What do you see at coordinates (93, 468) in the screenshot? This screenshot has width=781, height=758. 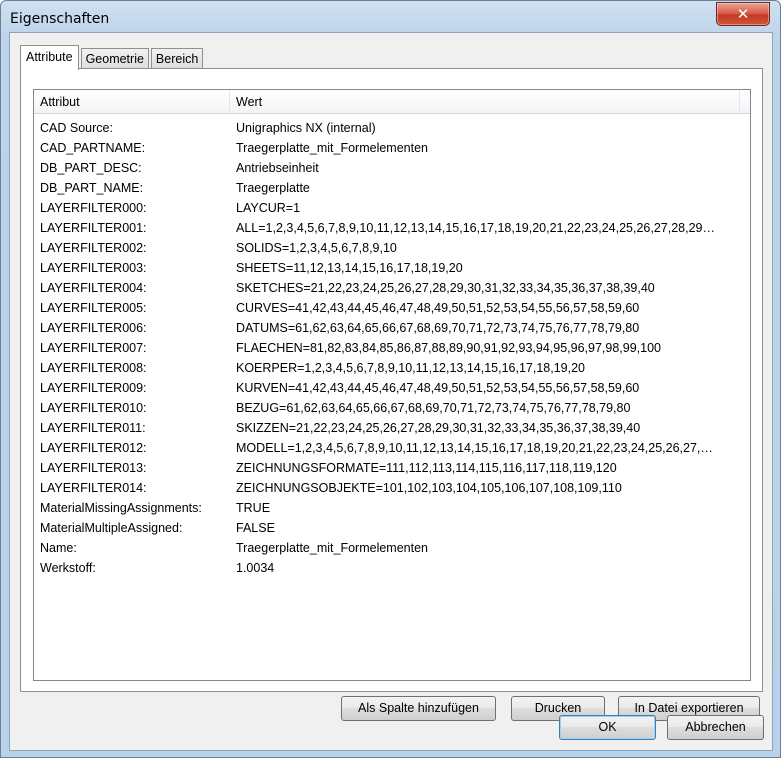 I see `attribute-name-cell: LAYERFILTER013:` at bounding box center [93, 468].